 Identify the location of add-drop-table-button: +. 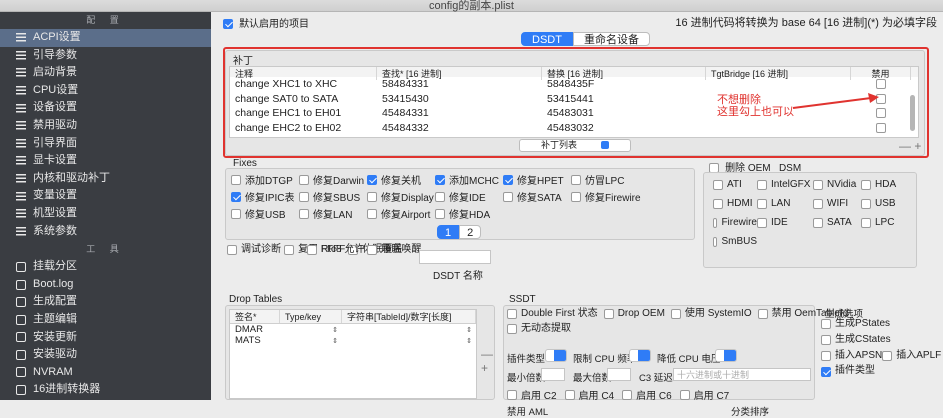
(487, 368).